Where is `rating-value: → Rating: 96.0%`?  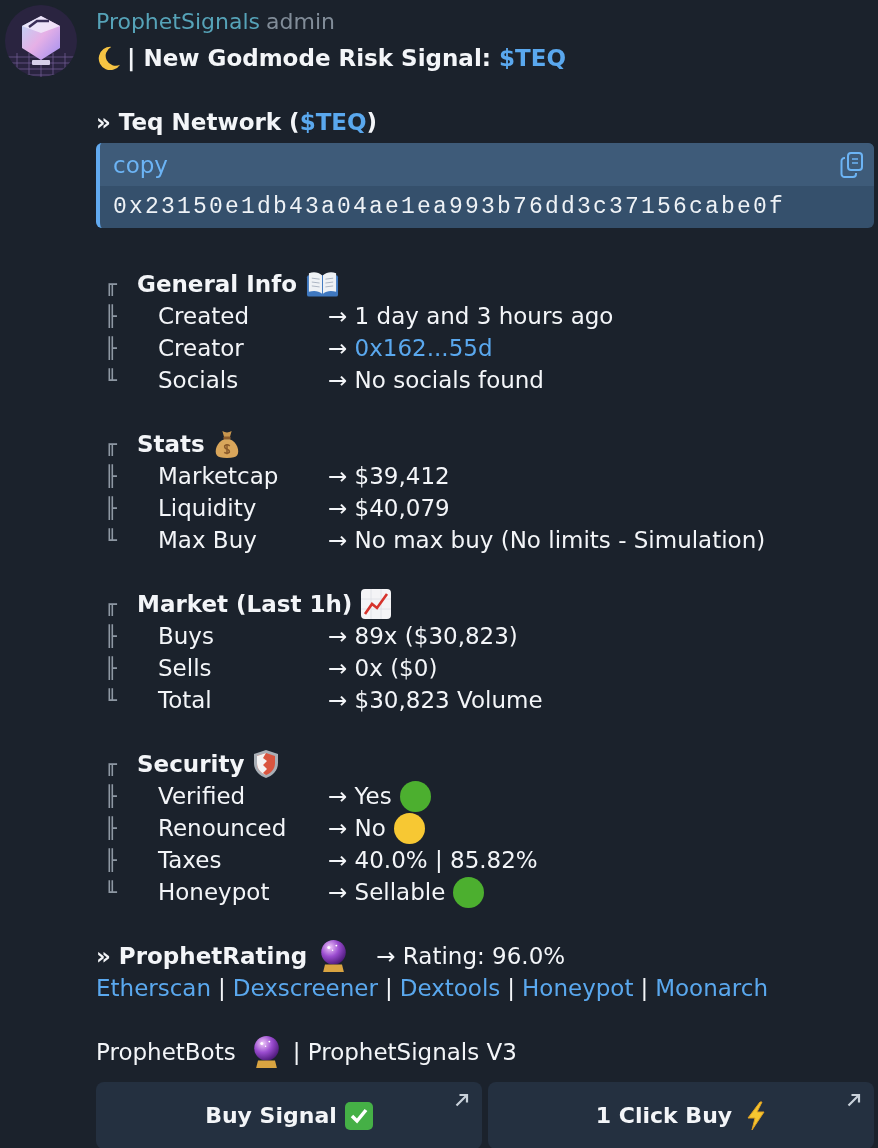
rating-value: → Rating: 96.0% is located at coordinates (471, 956).